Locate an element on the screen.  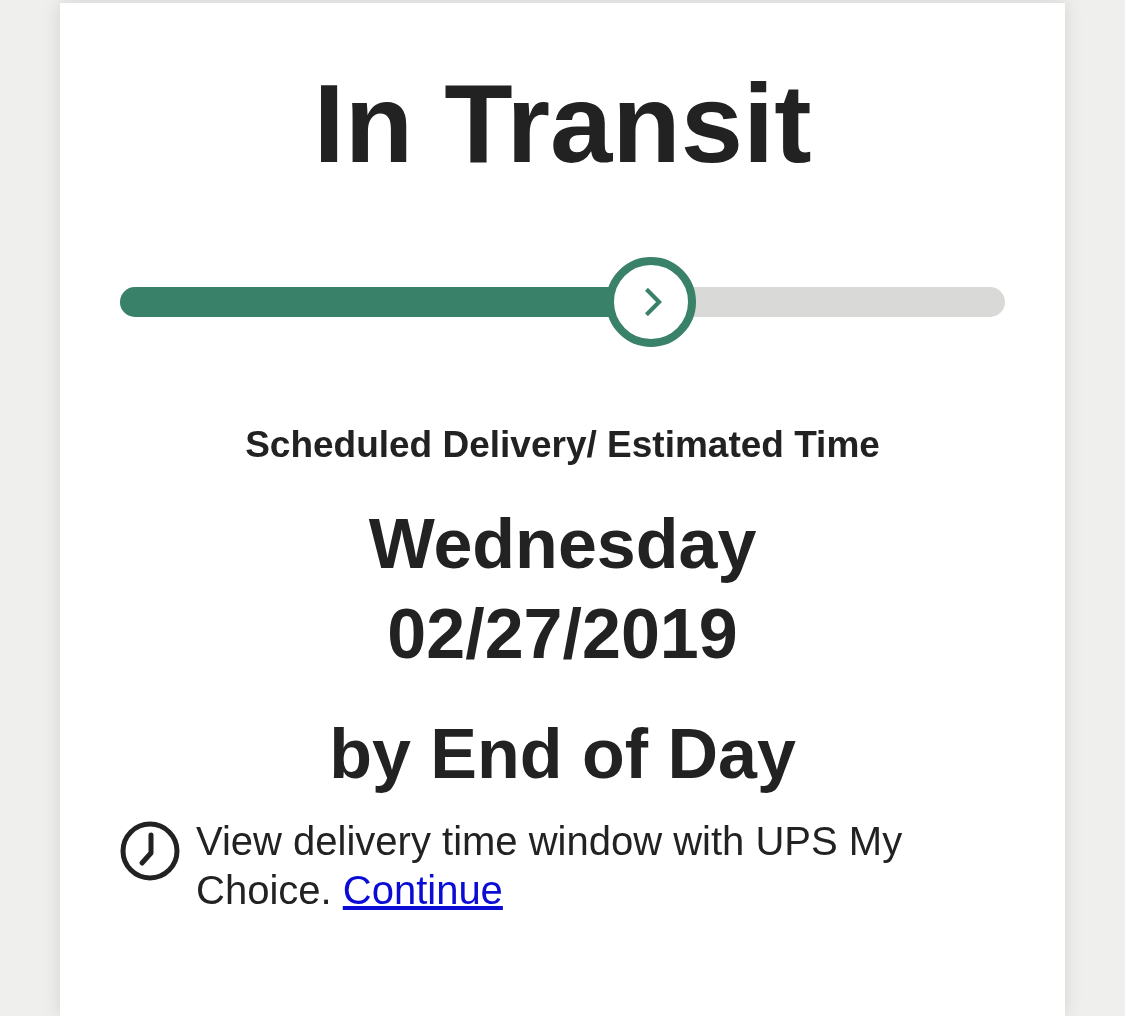
delivery-date: 02/27/2019 is located at coordinates (562, 634).